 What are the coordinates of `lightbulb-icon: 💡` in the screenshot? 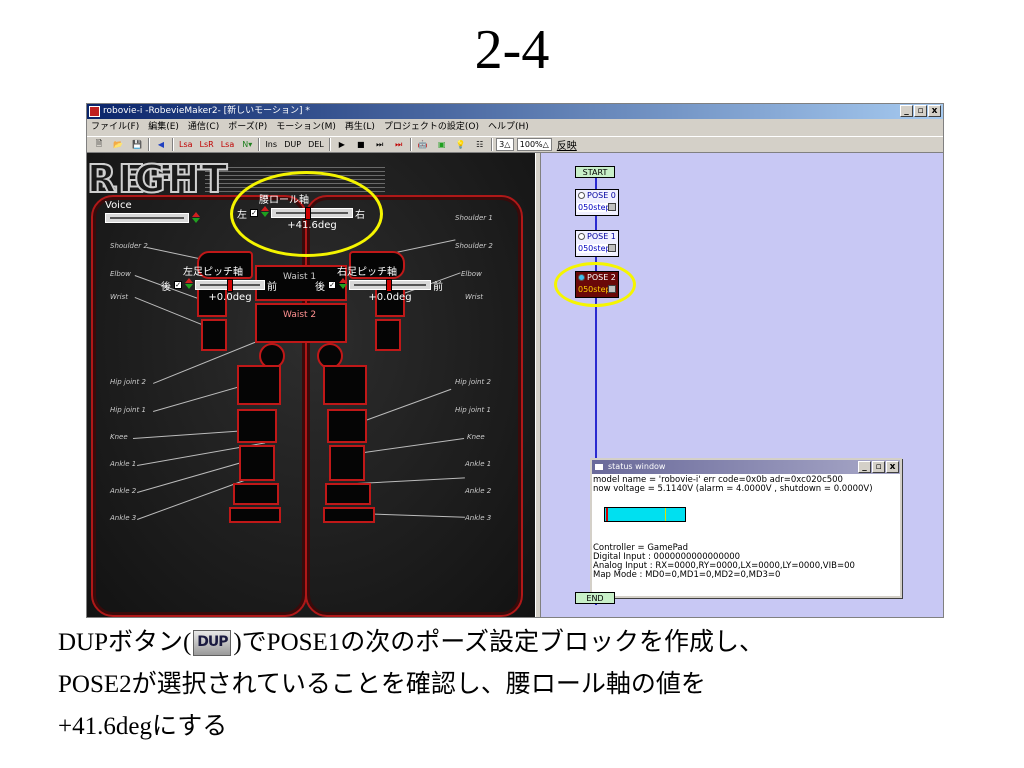 It's located at (461, 145).